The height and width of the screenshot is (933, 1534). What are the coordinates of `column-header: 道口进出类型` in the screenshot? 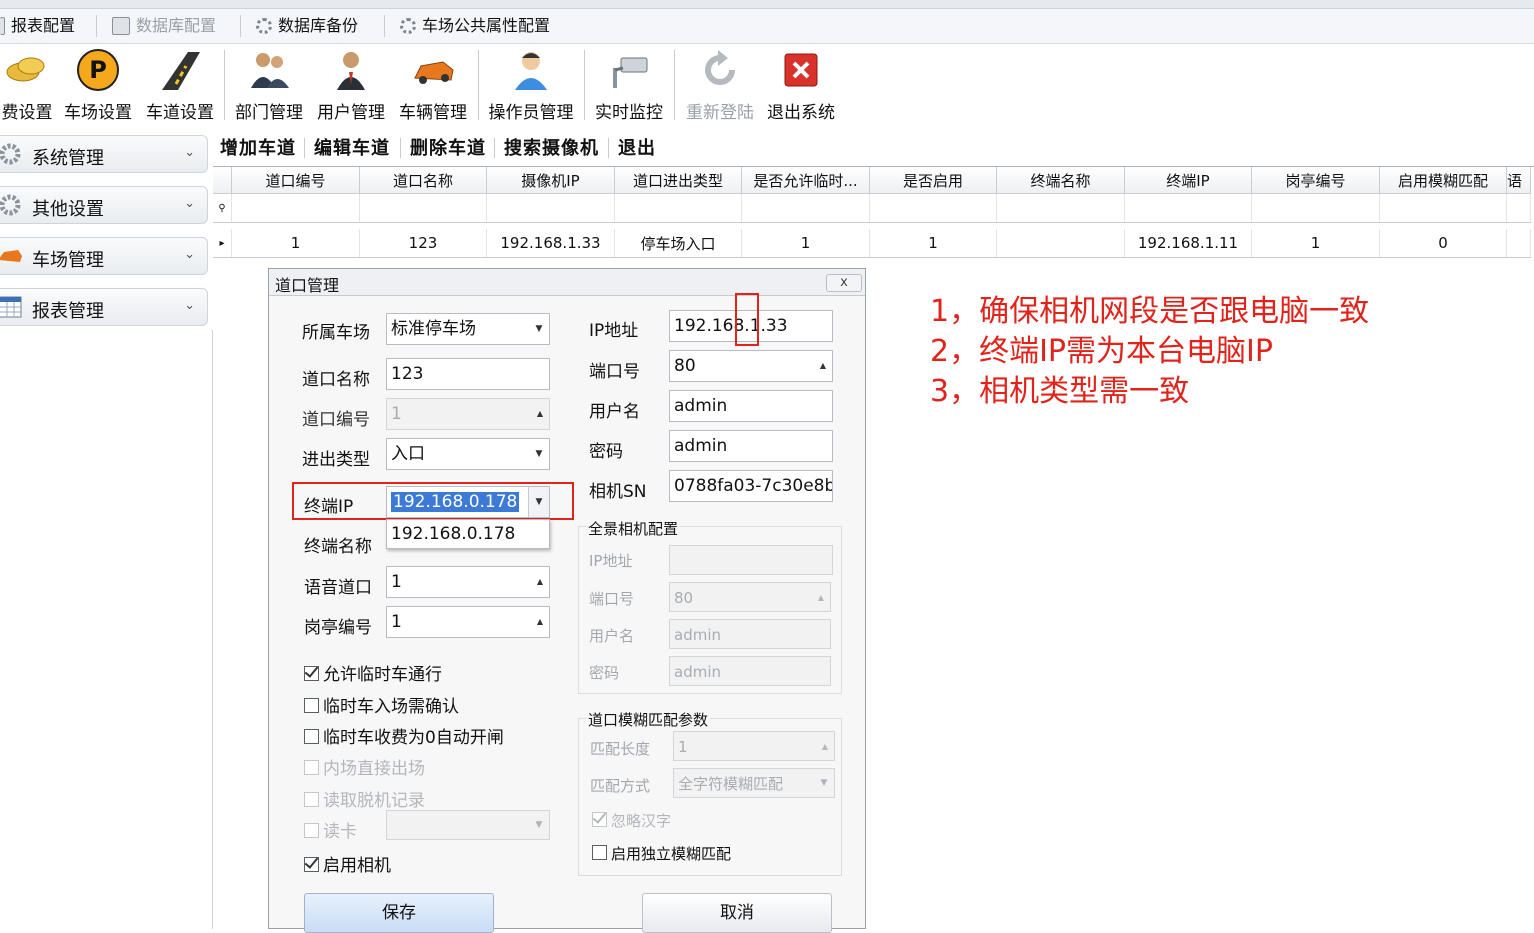 It's located at (678, 180).